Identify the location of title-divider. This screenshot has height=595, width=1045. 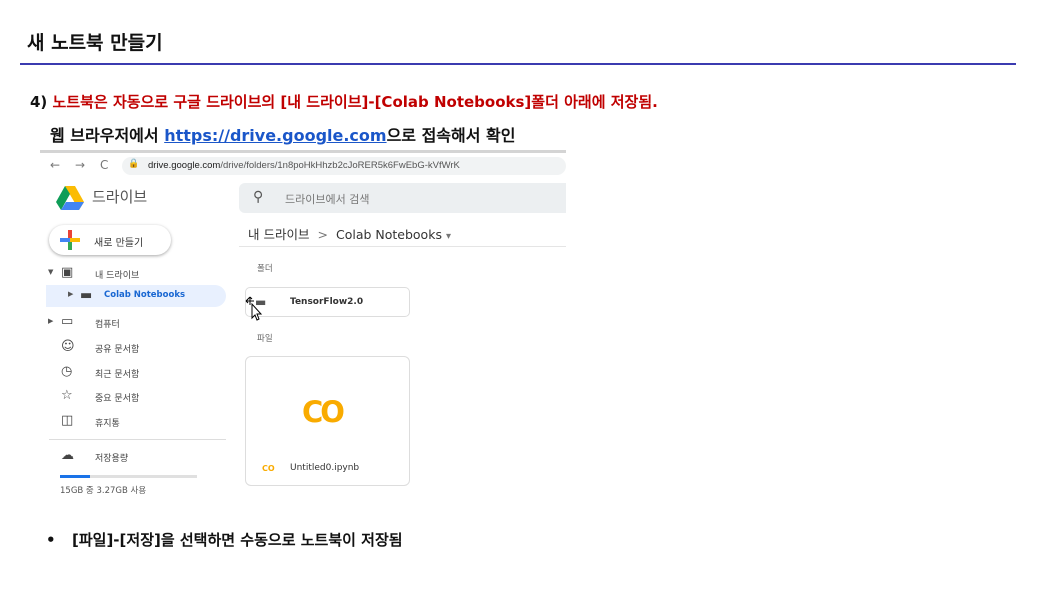
(518, 64).